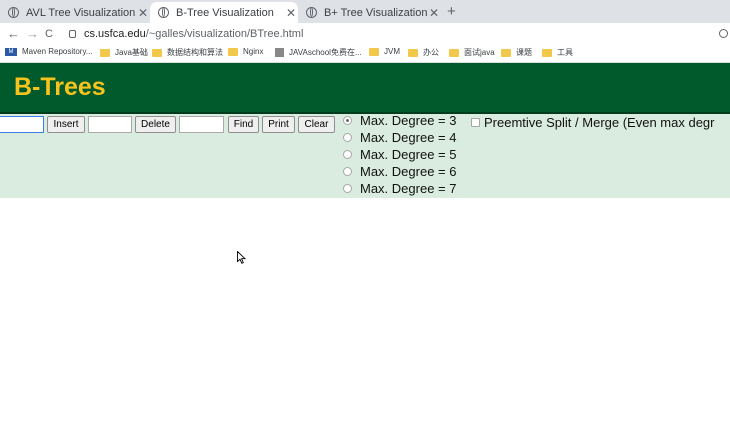 The height and width of the screenshot is (444, 730). Describe the element at coordinates (451, 11) in the screenshot. I see `new-tab-plus-icon: +` at that location.